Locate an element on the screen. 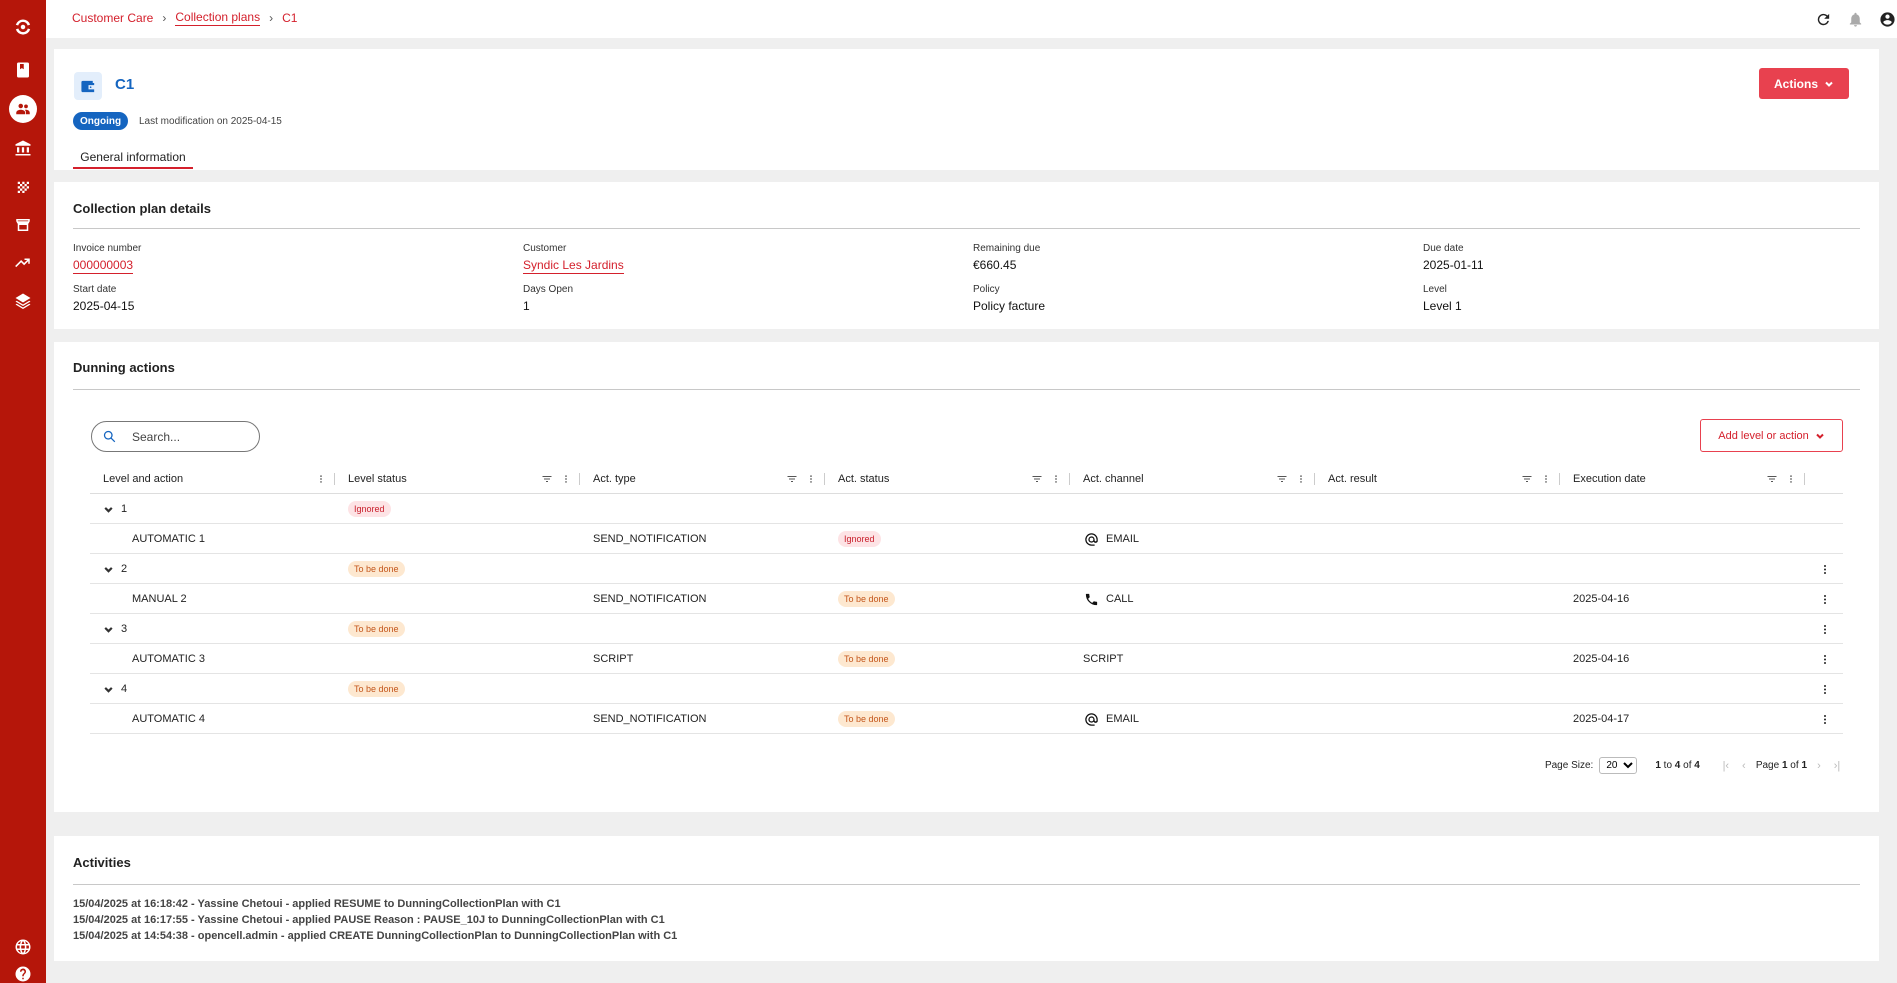 The height and width of the screenshot is (983, 1897). table-row-level: 4 To be done is located at coordinates (966, 689).